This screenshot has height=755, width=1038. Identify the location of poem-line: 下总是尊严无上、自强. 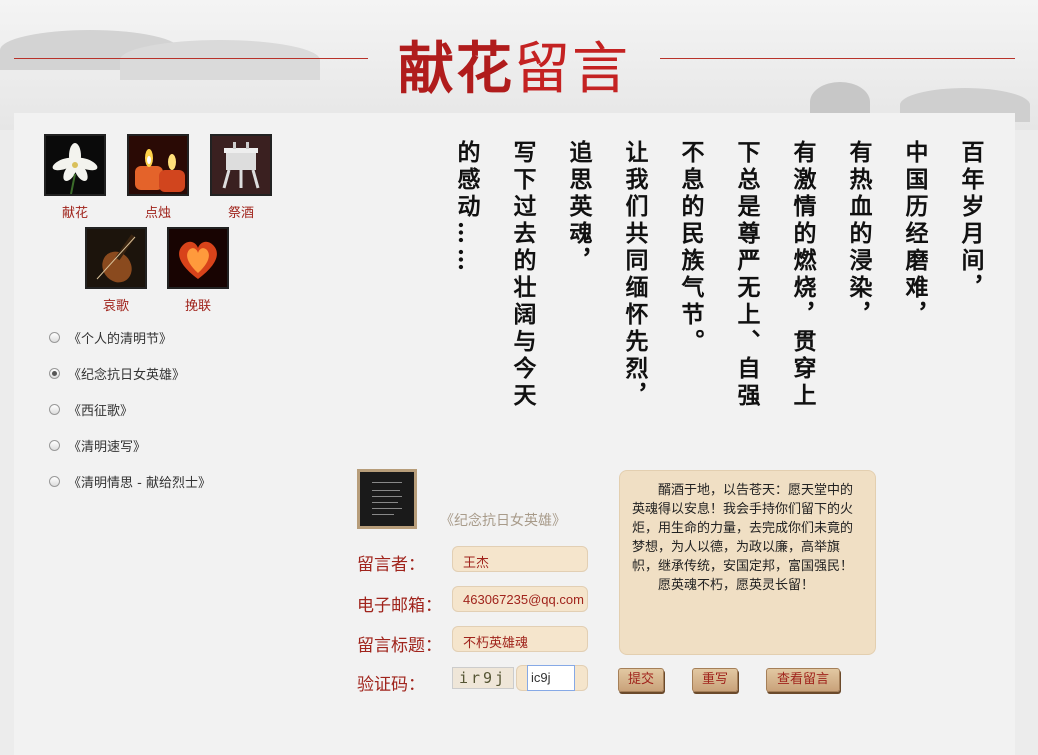
(746, 275).